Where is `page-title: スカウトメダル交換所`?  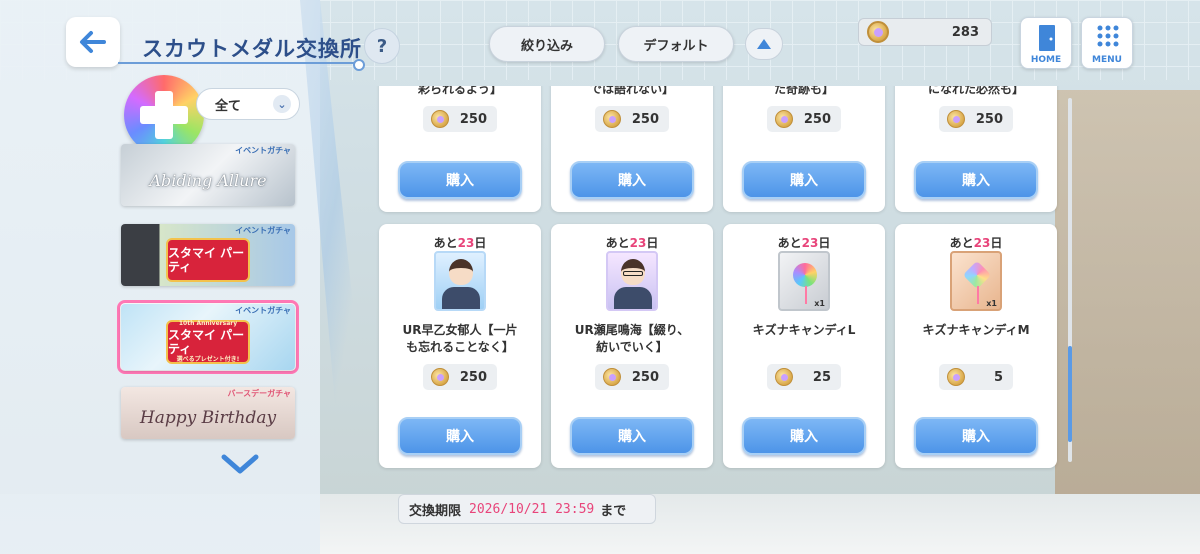
page-title: スカウトメダル交換所 is located at coordinates (252, 49).